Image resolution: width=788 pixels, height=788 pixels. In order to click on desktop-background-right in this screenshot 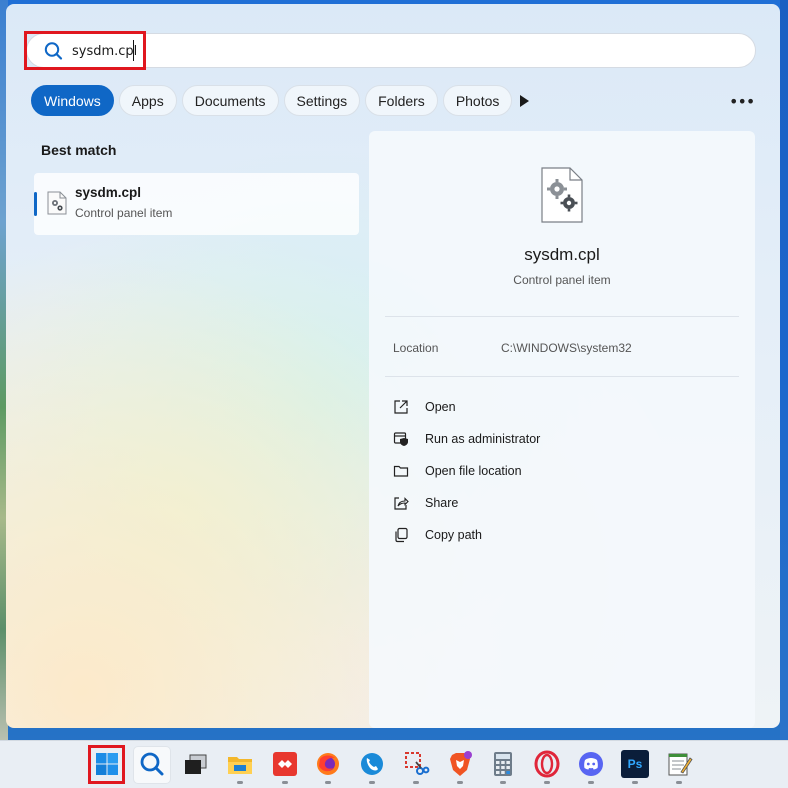, I will do `click(784, 370)`.